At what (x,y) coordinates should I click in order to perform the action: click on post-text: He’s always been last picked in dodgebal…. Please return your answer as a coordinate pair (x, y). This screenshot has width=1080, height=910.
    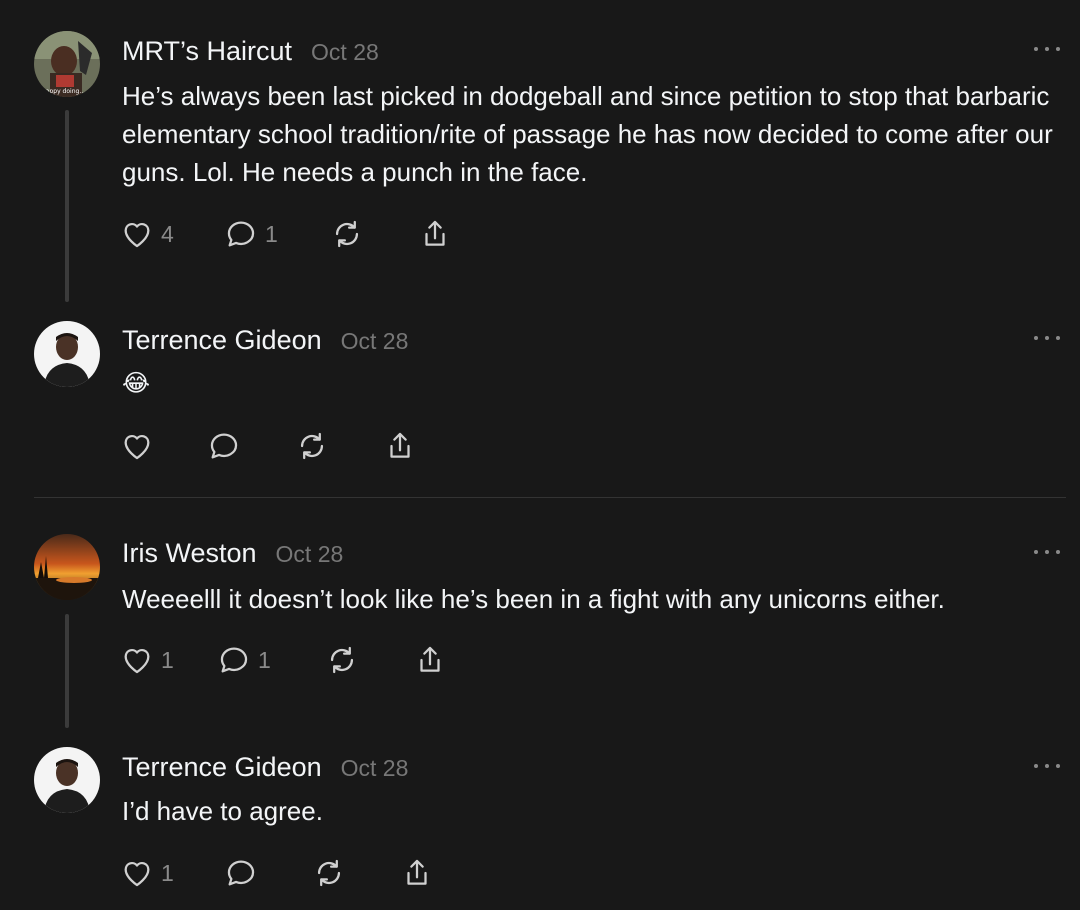
    Looking at the image, I should click on (587, 134).